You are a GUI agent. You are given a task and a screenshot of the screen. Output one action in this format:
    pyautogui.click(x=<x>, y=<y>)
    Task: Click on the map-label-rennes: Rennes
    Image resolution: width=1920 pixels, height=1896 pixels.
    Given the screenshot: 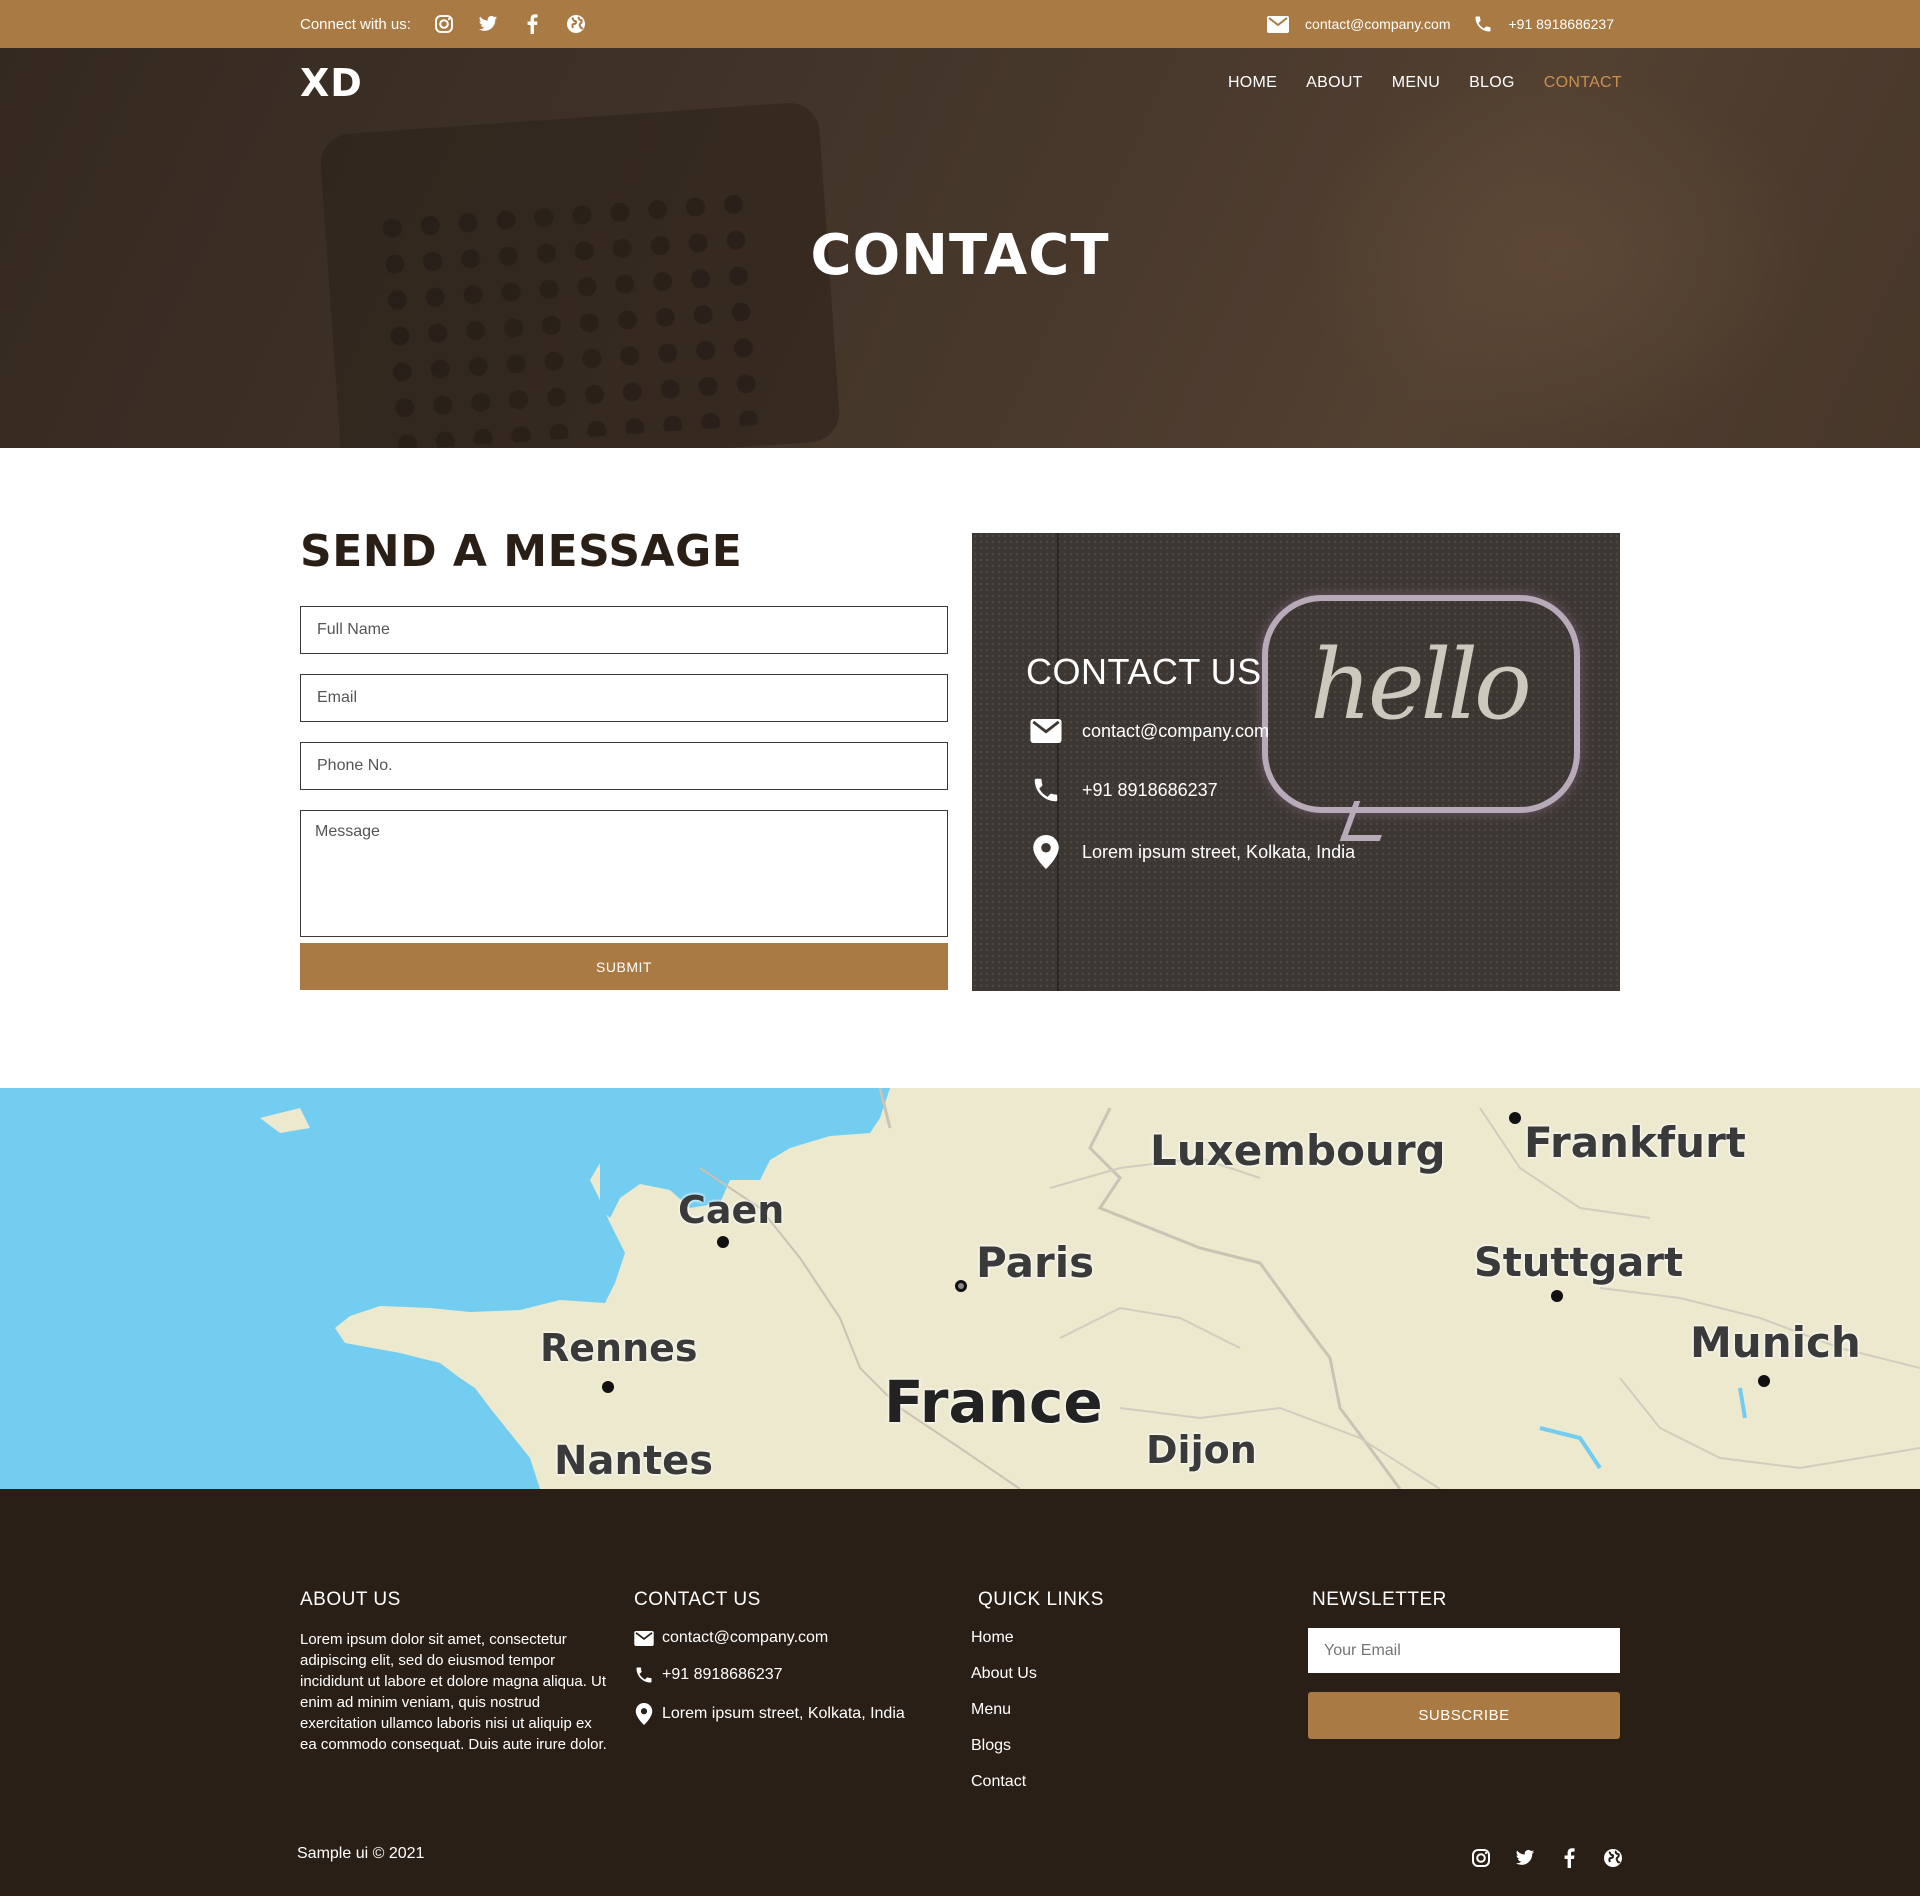 What is the action you would take?
    pyautogui.click(x=619, y=1348)
    